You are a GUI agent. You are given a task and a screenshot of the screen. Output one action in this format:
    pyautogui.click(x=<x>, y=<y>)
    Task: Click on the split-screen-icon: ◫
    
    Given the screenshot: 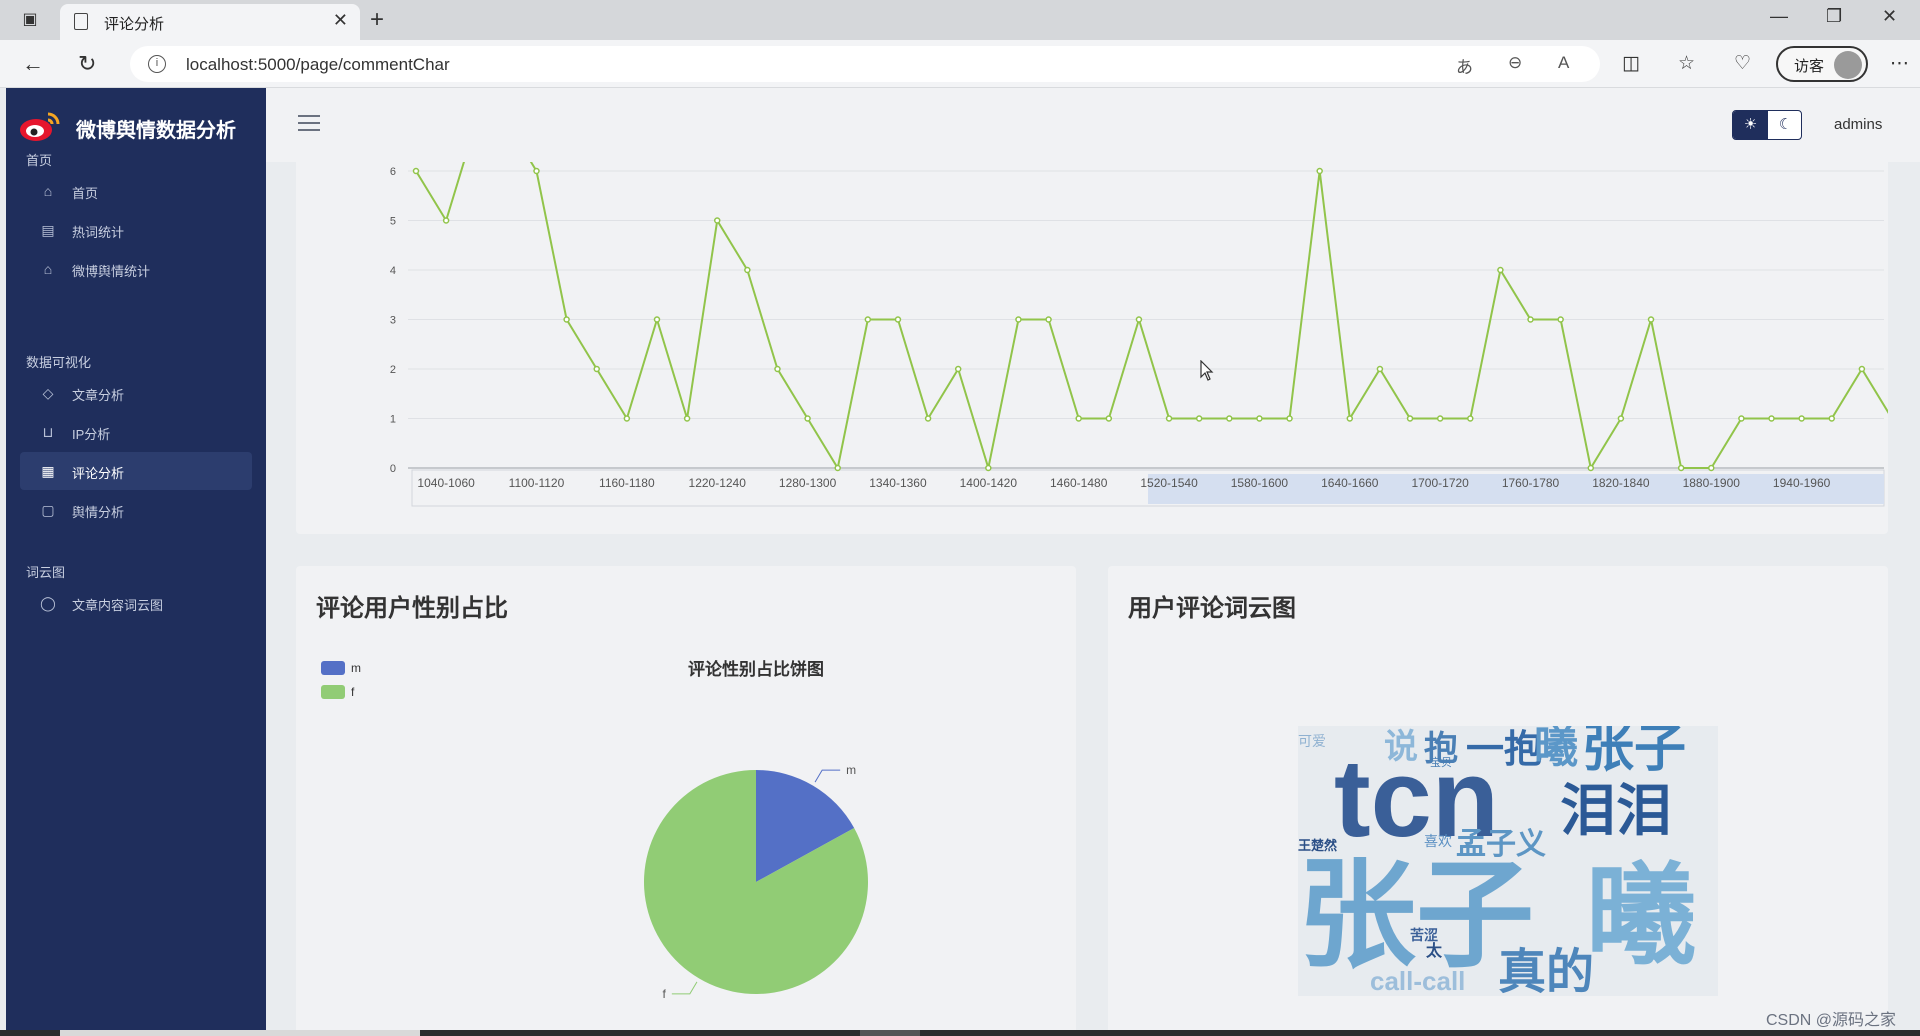 What is the action you would take?
    pyautogui.click(x=1631, y=63)
    